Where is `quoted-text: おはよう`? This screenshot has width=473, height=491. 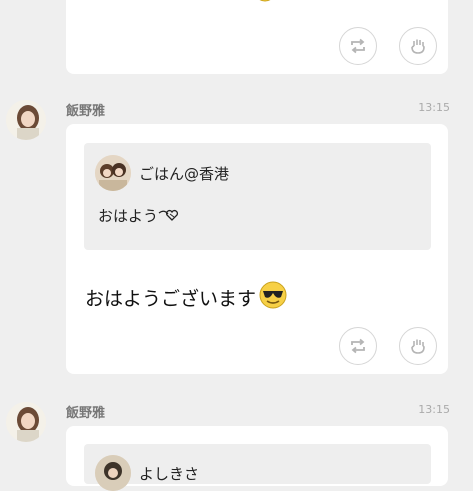
quoted-text: おはよう is located at coordinates (141, 215).